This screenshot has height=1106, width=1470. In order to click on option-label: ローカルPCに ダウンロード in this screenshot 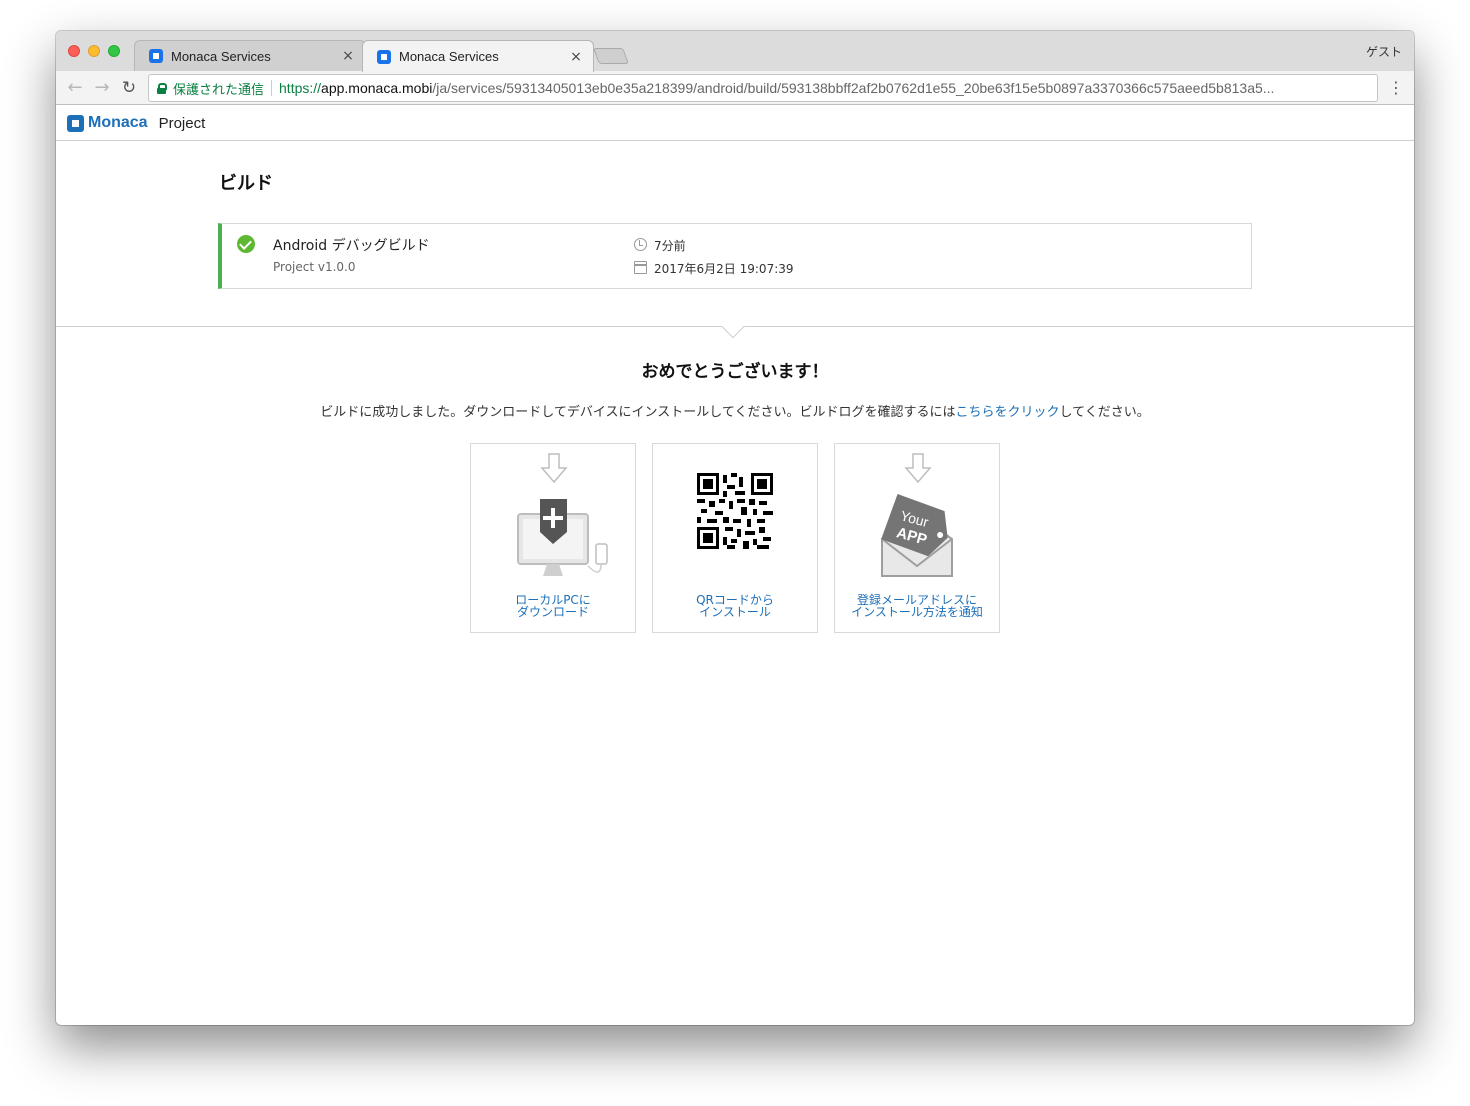, I will do `click(553, 606)`.